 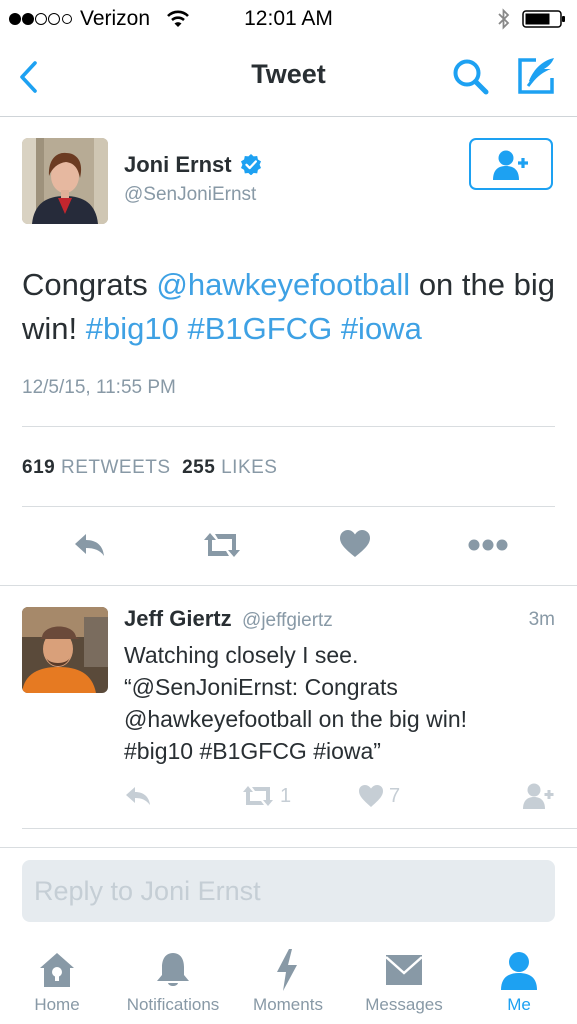 I want to click on hashtag-link: #big10, so click(x=132, y=328).